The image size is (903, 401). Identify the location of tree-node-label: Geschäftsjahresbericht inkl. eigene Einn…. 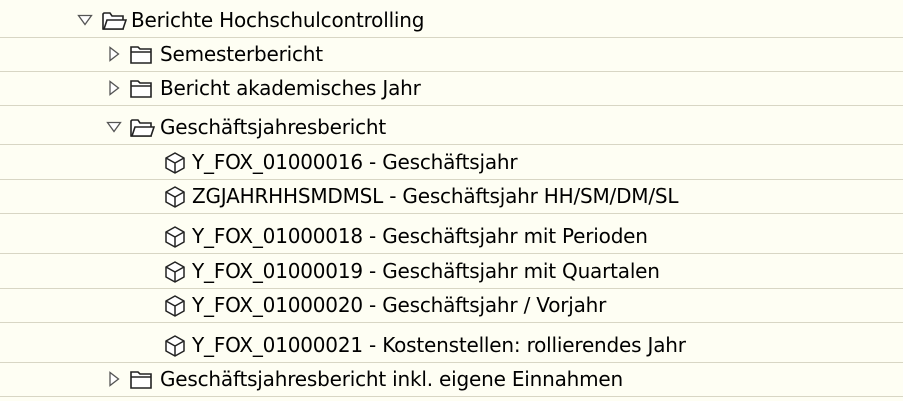
(391, 379).